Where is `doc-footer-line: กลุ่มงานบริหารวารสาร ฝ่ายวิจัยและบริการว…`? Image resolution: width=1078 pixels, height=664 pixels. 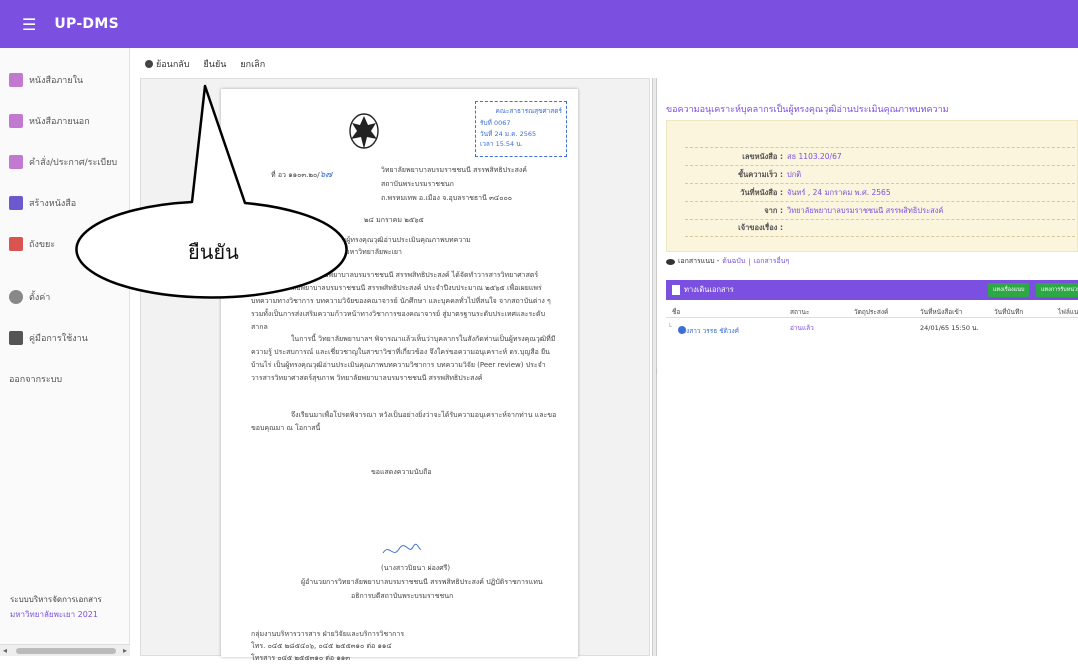 doc-footer-line: กลุ่มงานบริหารวารสาร ฝ่ายวิจัยและบริการว… is located at coordinates (328, 634).